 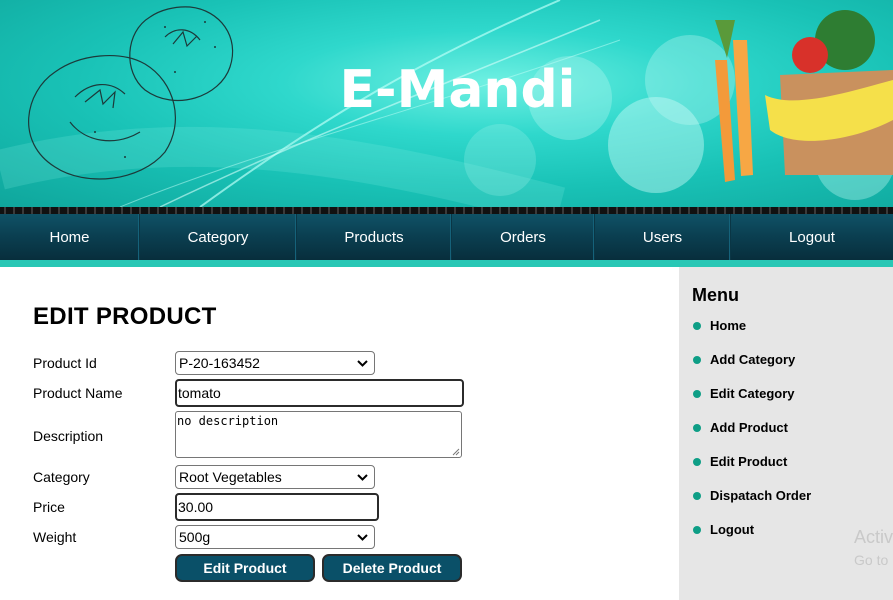 What do you see at coordinates (523, 237) in the screenshot?
I see `nav-orders: Orders` at bounding box center [523, 237].